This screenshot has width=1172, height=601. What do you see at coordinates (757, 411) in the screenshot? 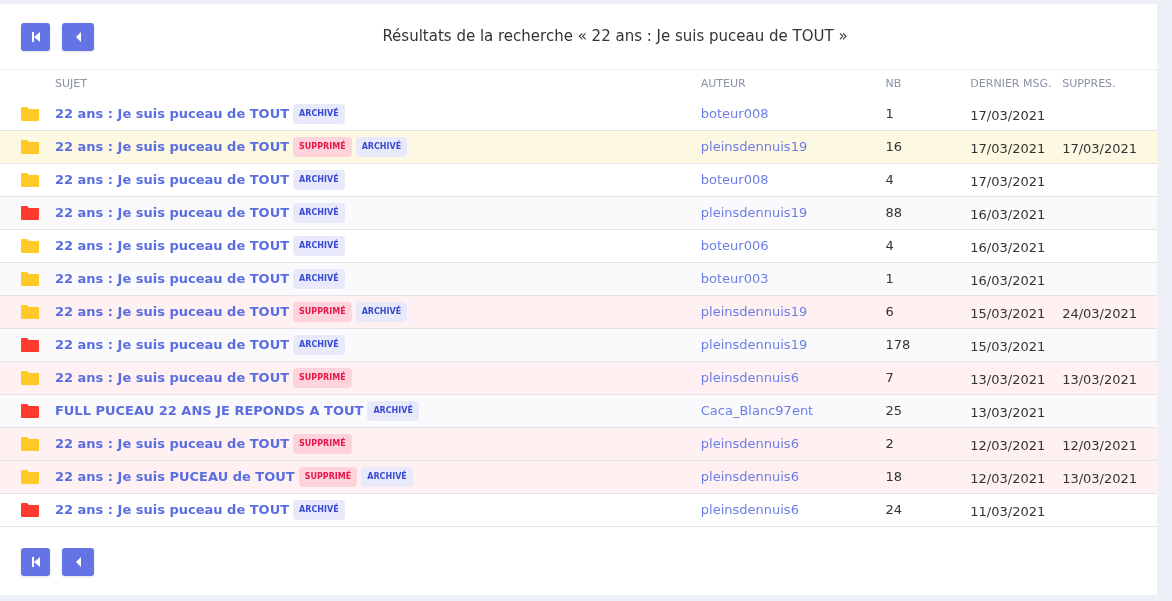
I see `author-link: Caca_Blanc97ent` at bounding box center [757, 411].